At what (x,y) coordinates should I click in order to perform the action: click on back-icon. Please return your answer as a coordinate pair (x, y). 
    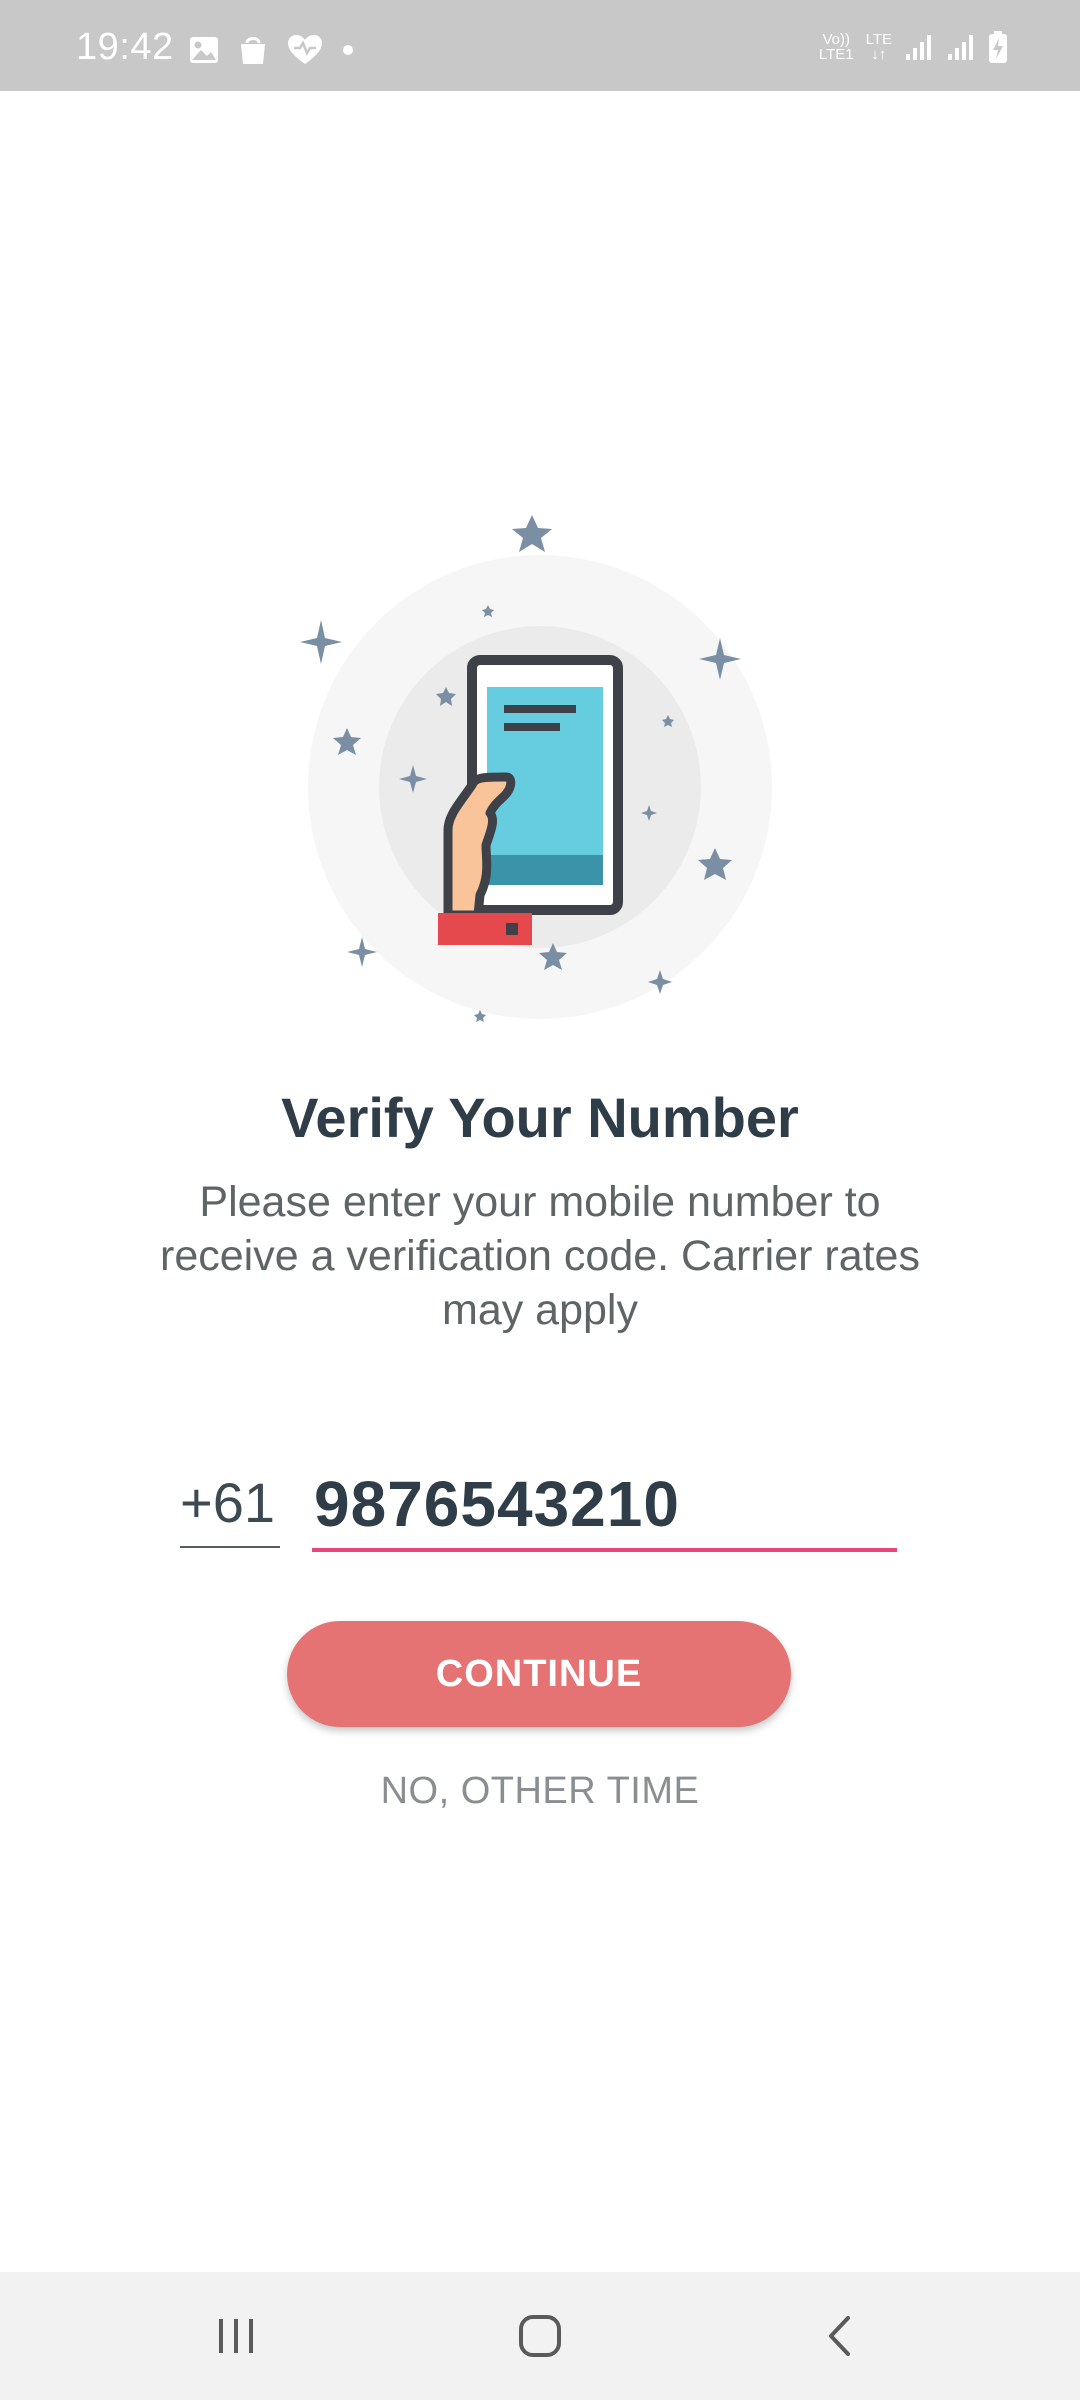
    Looking at the image, I should click on (839, 2336).